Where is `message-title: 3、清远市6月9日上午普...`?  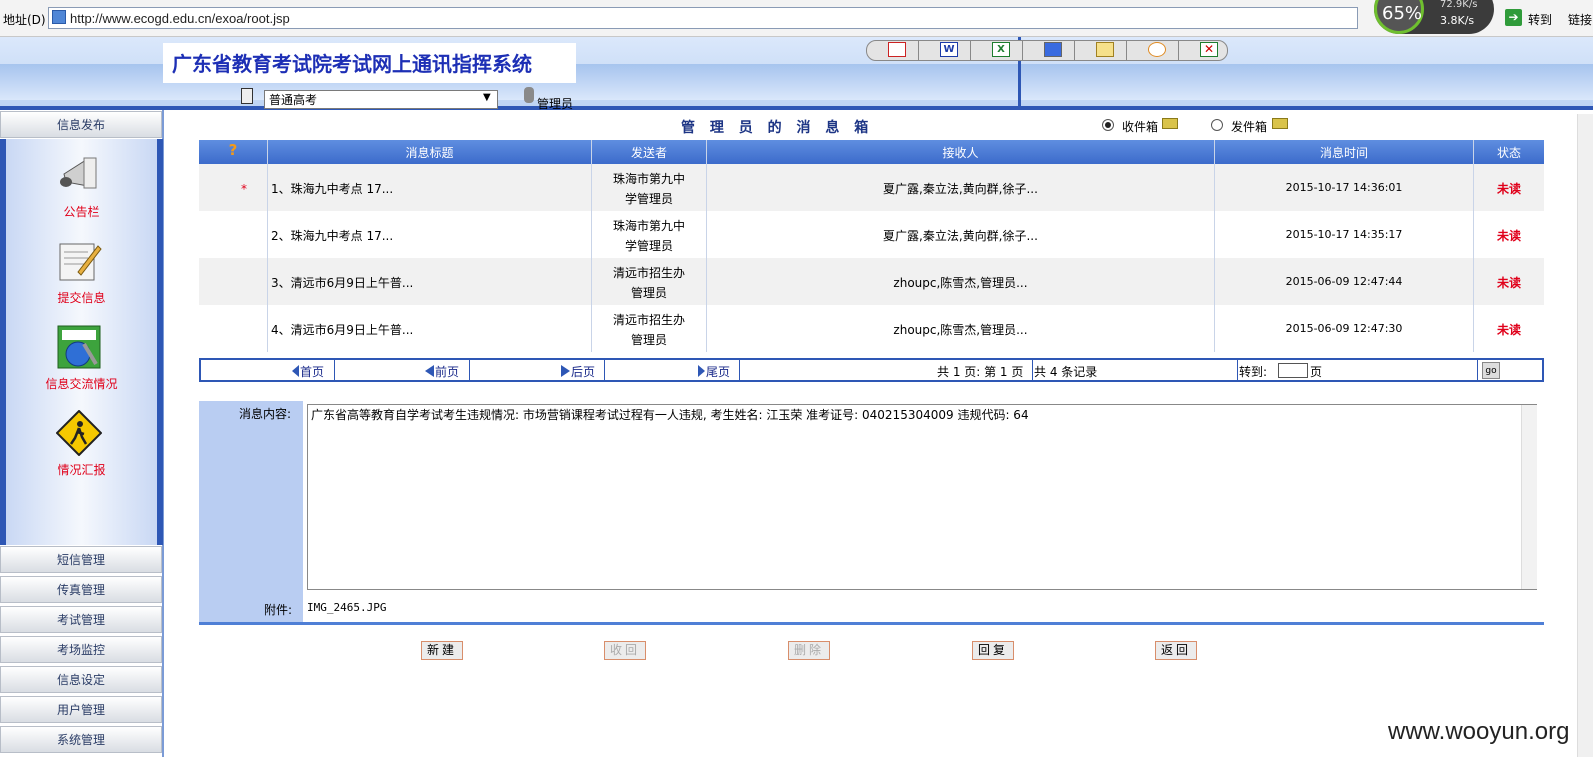 message-title: 3、清远市6月9日上午普... is located at coordinates (342, 282).